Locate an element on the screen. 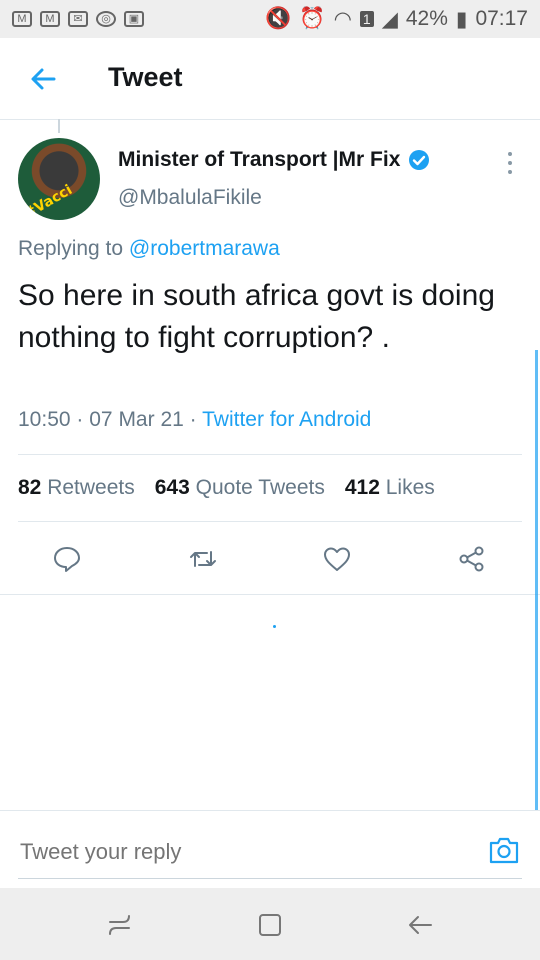 The width and height of the screenshot is (540, 960). likes-stat: 412 Likes is located at coordinates (390, 488).